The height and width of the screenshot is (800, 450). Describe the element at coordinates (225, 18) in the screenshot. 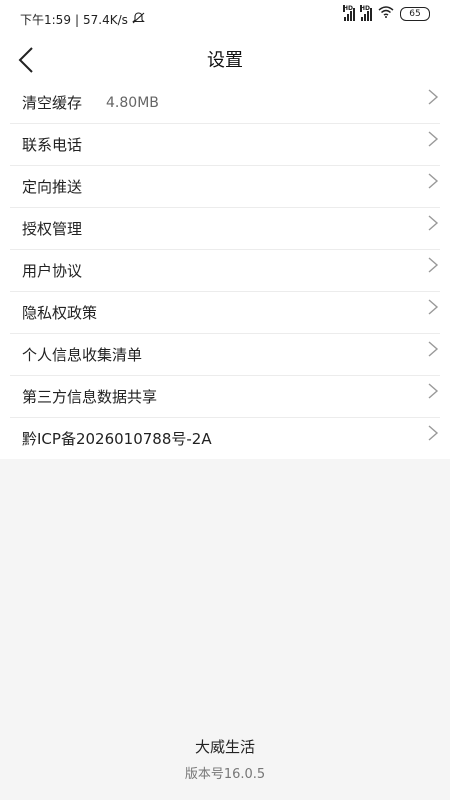

I see `status-bar: 下午1:59 | 57.4K/s HD HD 65` at that location.